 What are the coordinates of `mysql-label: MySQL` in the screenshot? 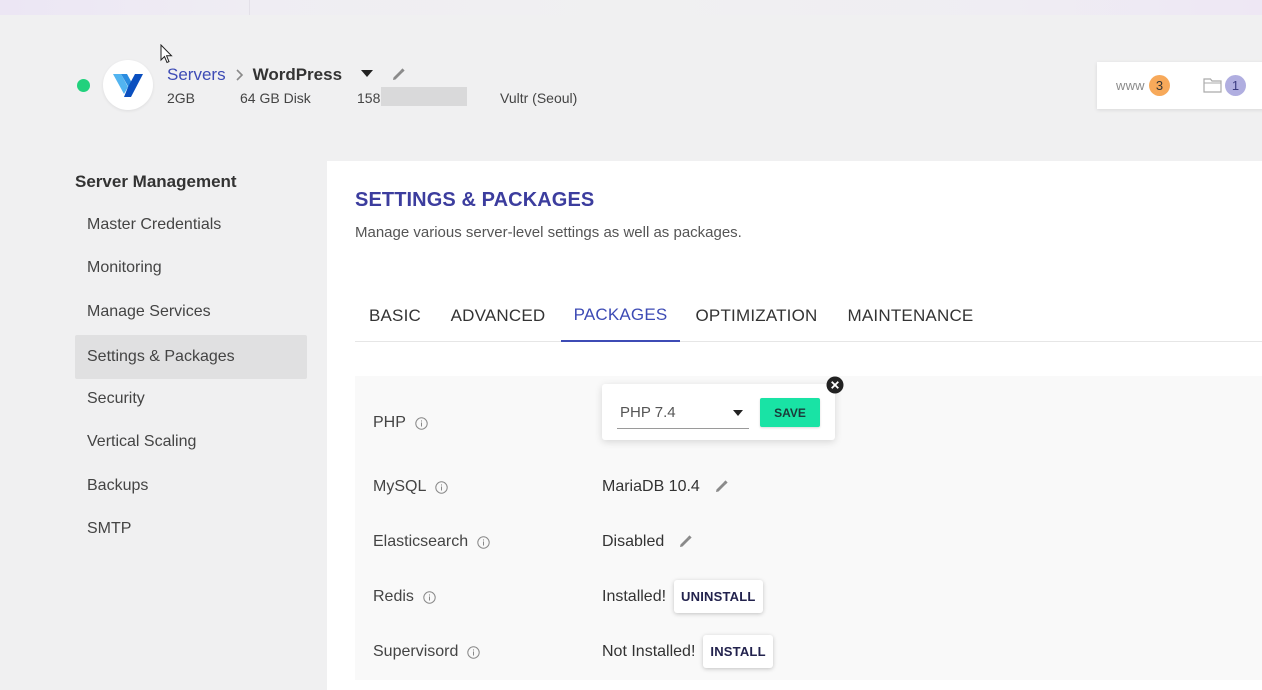 It's located at (400, 486).